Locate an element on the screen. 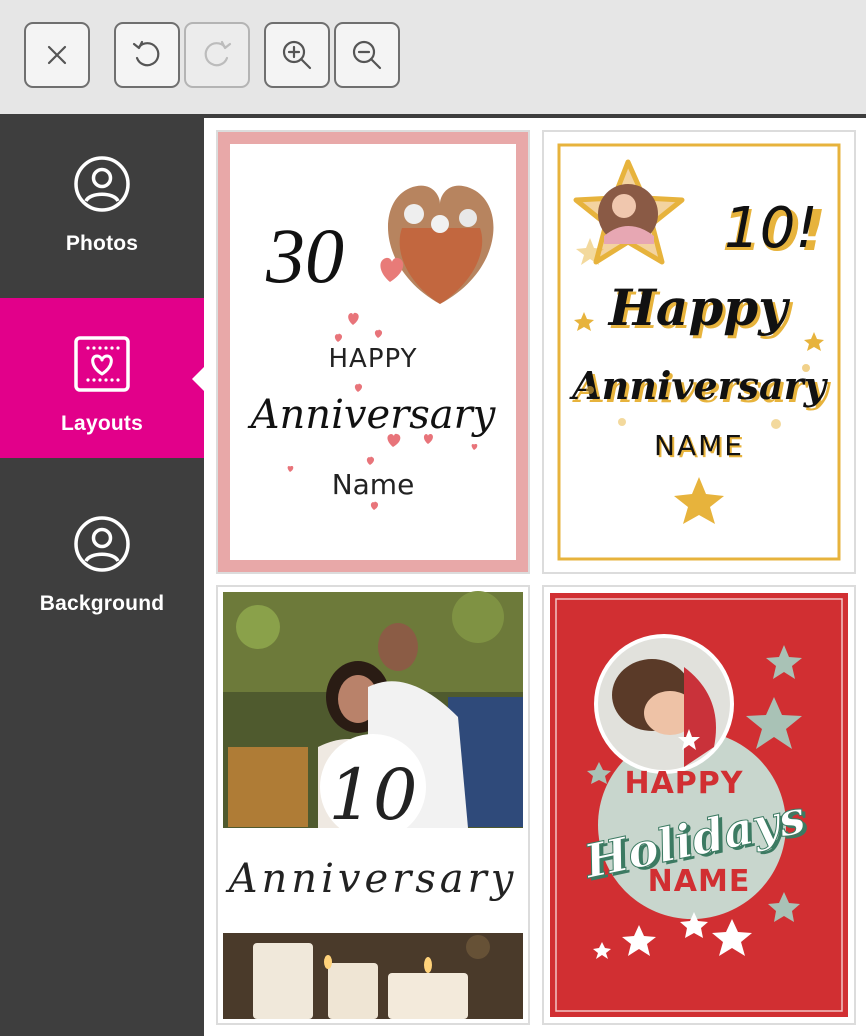 The height and width of the screenshot is (1036, 866). sidebar-item-layouts: Layouts is located at coordinates (102, 378).